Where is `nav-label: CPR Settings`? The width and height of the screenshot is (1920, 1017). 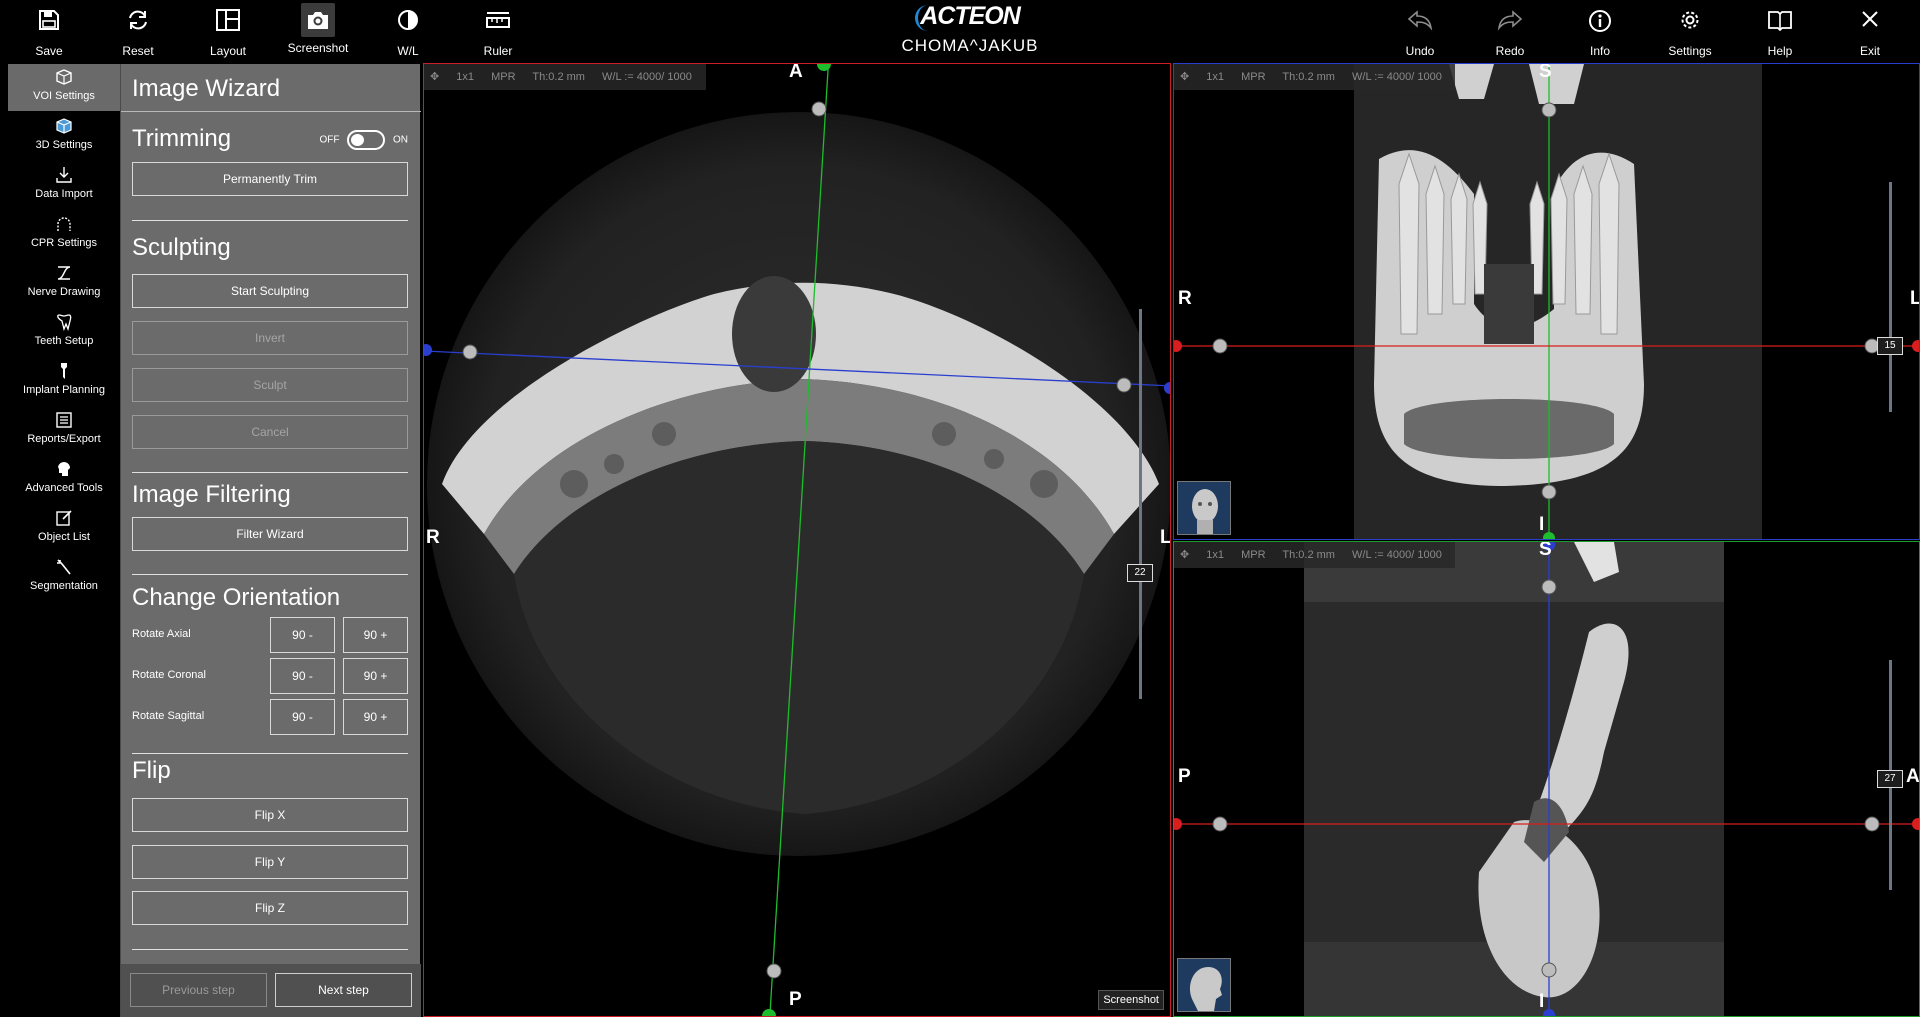 nav-label: CPR Settings is located at coordinates (64, 243).